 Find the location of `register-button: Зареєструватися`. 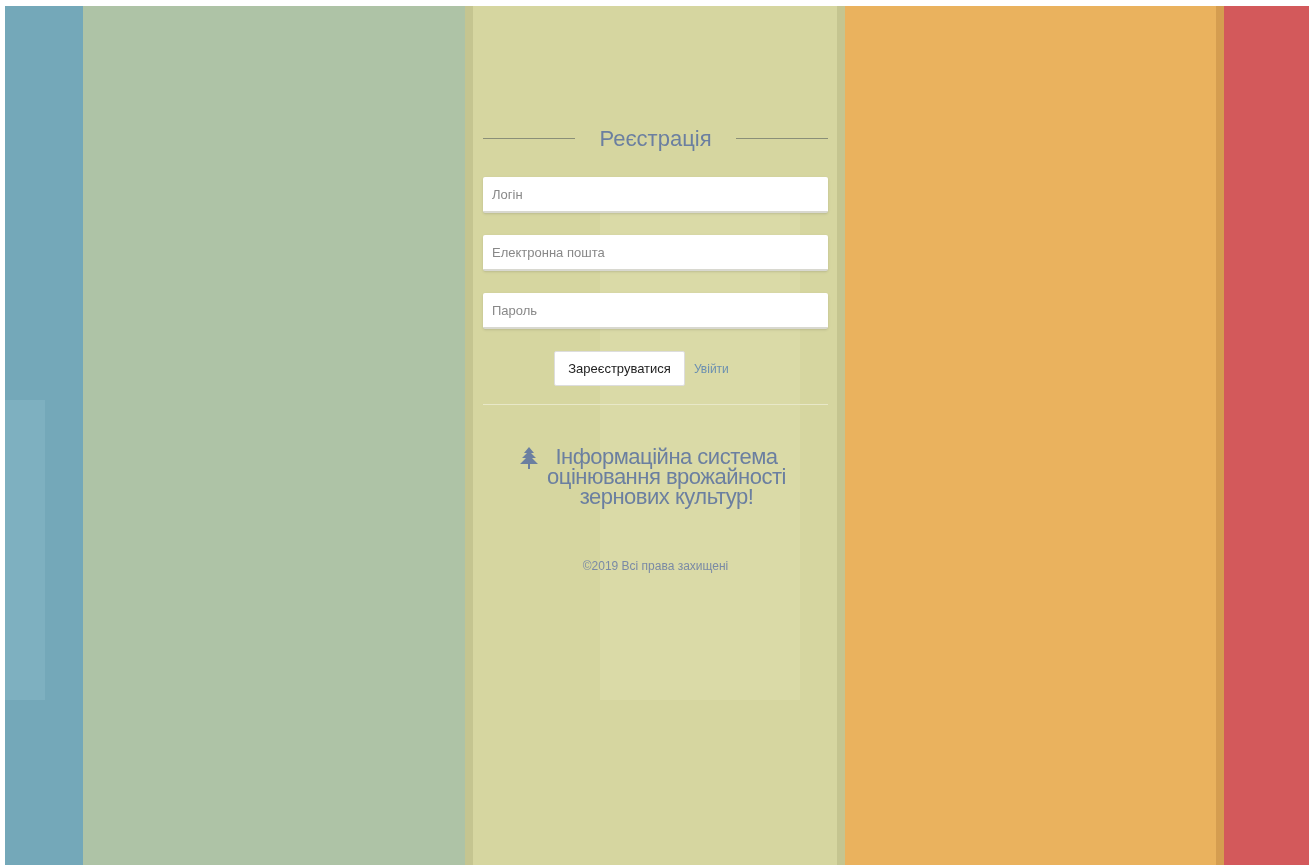

register-button: Зареєструватися is located at coordinates (619, 368).